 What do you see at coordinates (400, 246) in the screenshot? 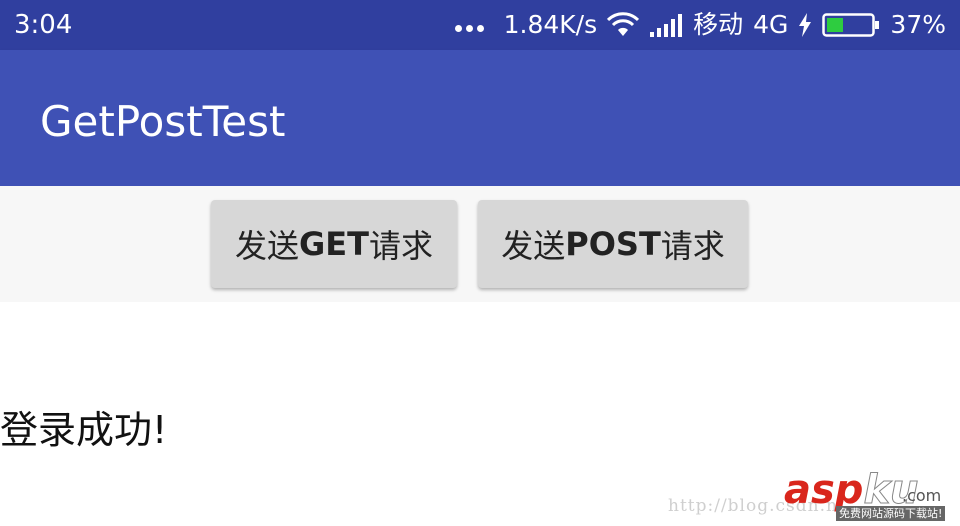
I see `get-button-suffix: 请求` at bounding box center [400, 246].